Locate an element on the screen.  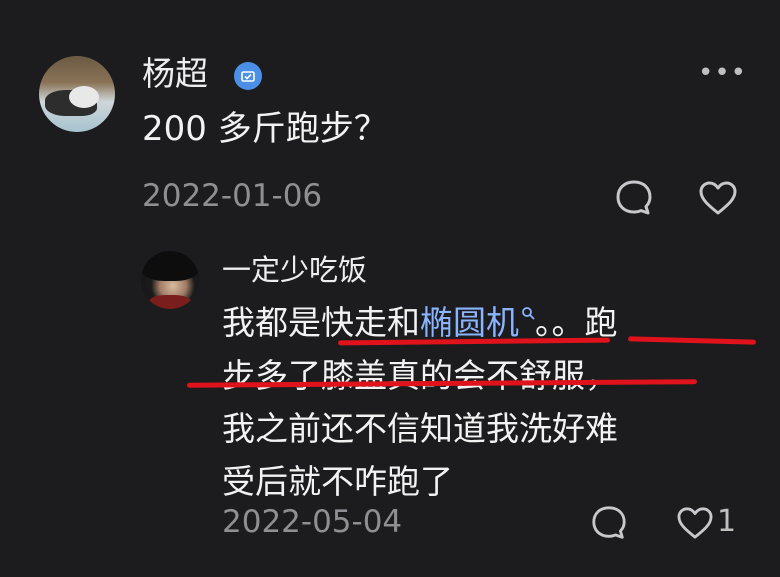
avatar-cat-white-shape is located at coordinates (84, 97).